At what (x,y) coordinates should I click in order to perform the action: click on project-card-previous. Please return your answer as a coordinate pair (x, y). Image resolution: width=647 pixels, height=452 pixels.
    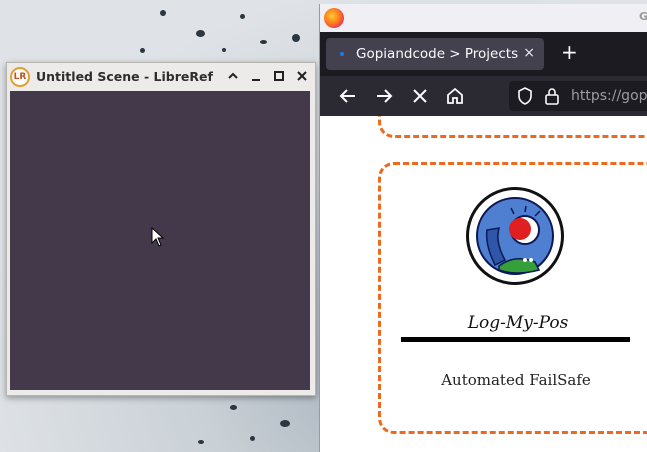
    Looking at the image, I should click on (512, 127).